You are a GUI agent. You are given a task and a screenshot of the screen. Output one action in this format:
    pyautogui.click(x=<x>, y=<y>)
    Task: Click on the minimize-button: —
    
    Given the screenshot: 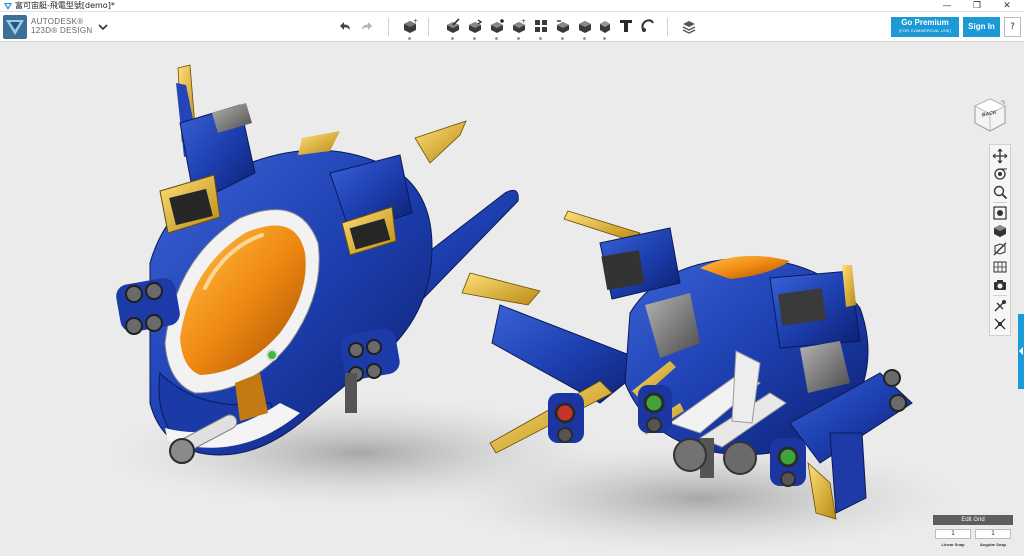 What is the action you would take?
    pyautogui.click(x=947, y=6)
    